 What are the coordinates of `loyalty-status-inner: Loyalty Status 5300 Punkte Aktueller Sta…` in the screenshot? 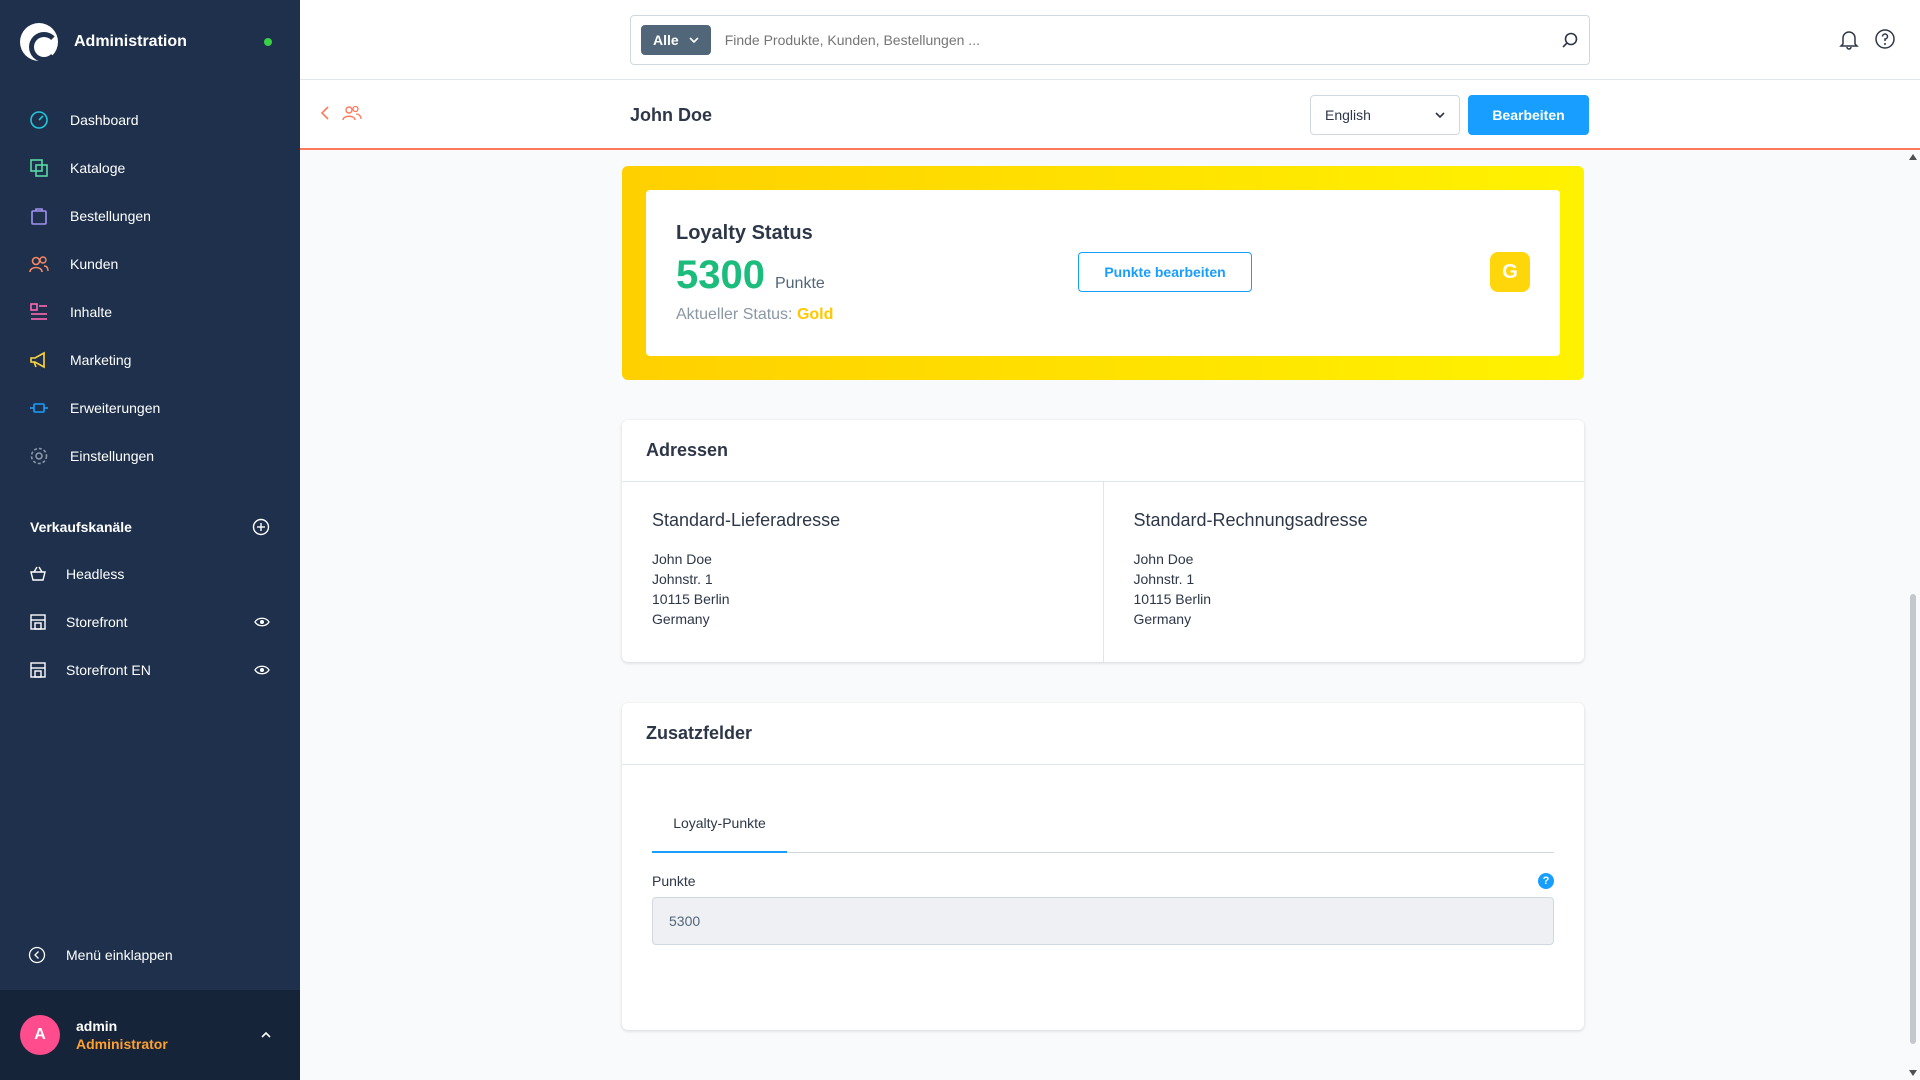 It's located at (1103, 273).